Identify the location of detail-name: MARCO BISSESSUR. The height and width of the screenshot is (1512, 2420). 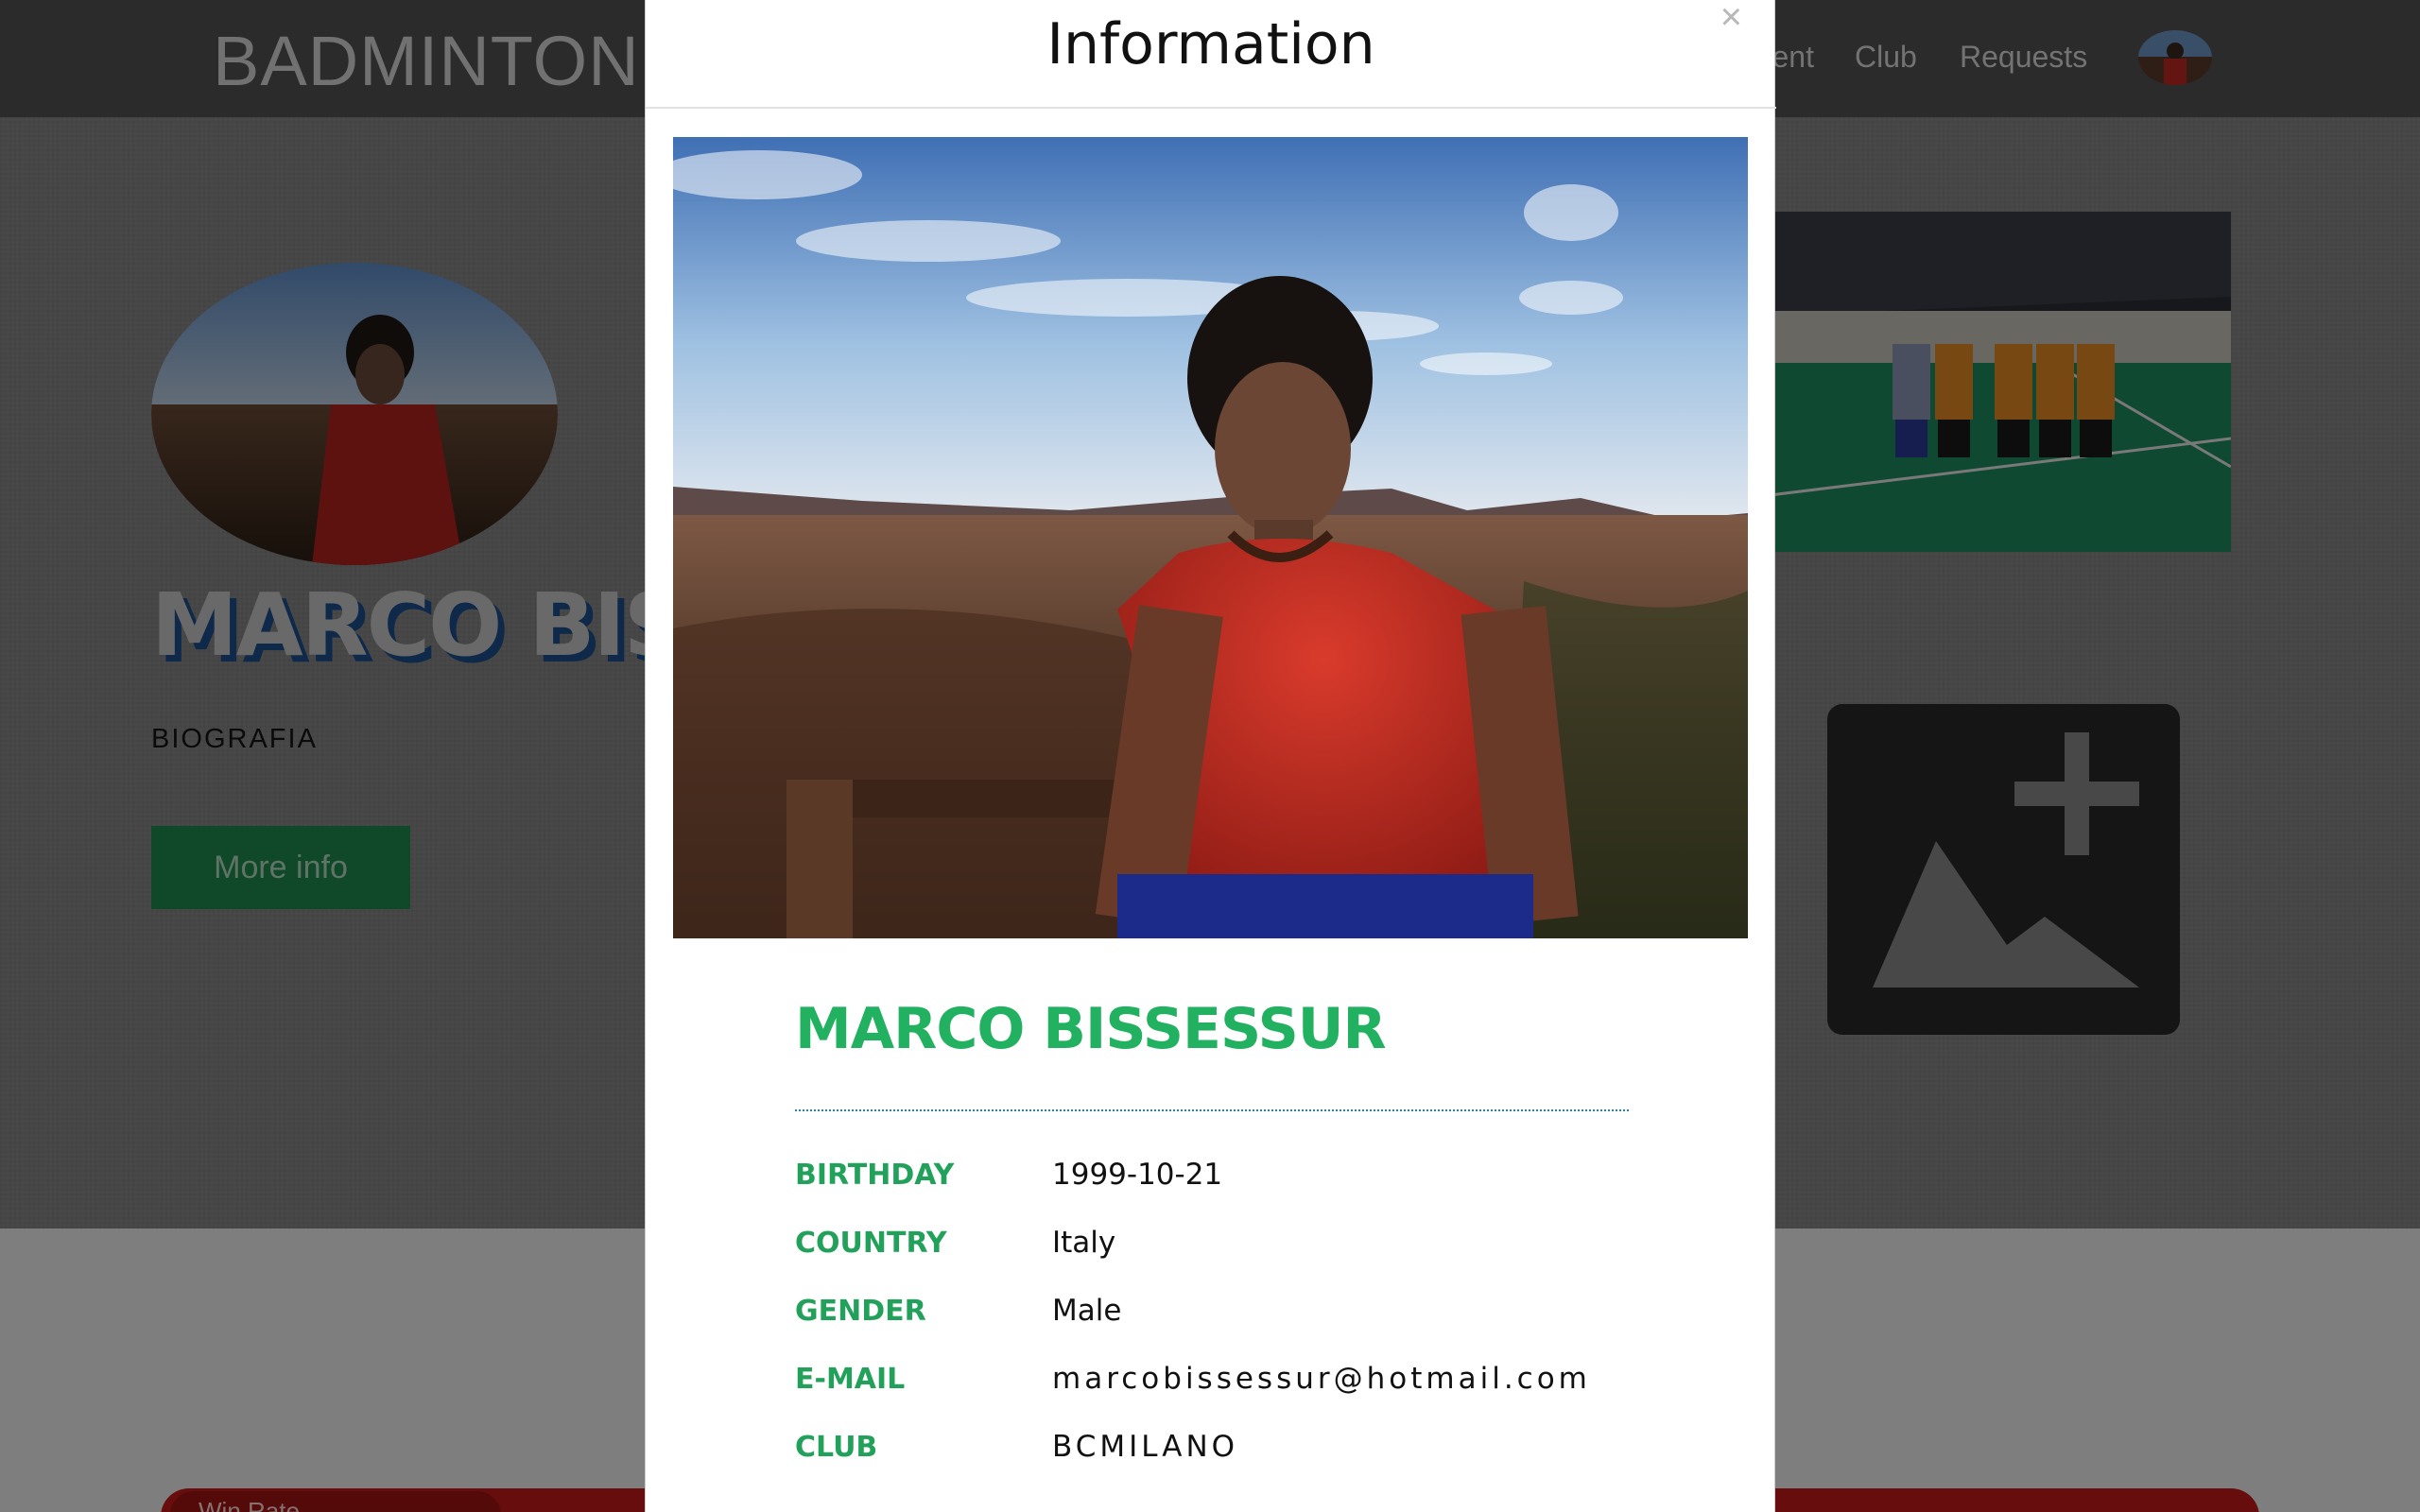
(1091, 1029).